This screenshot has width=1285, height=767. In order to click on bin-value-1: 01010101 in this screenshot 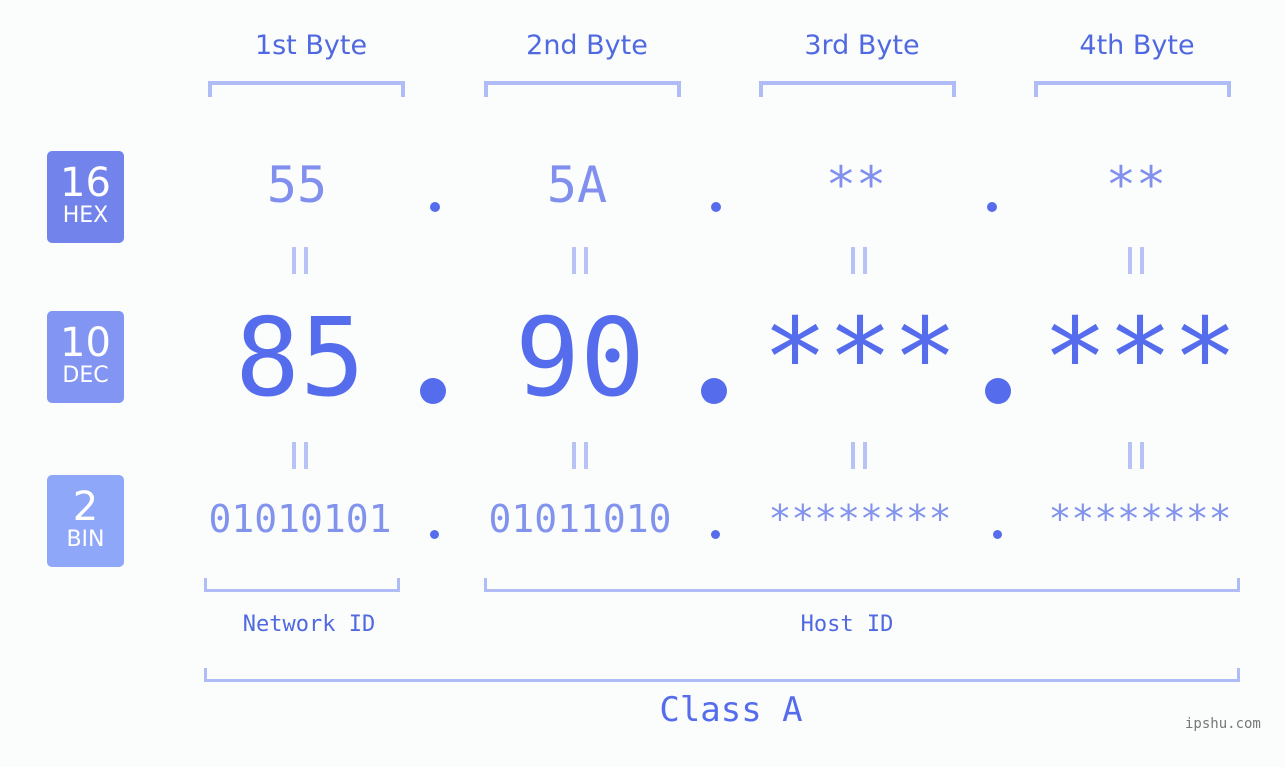, I will do `click(300, 519)`.